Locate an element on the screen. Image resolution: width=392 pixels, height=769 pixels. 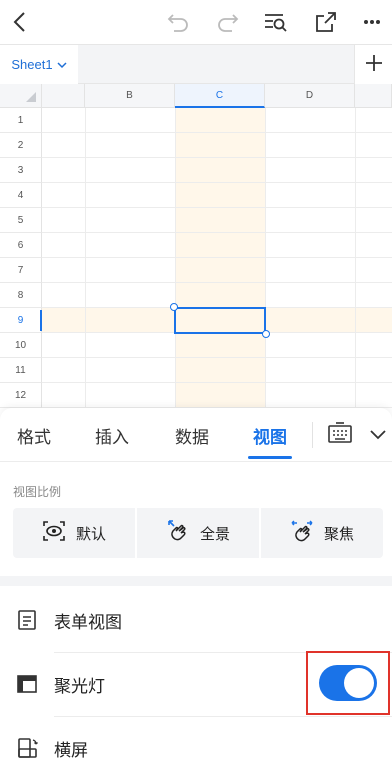
column-header-b: B is located at coordinates (130, 96).